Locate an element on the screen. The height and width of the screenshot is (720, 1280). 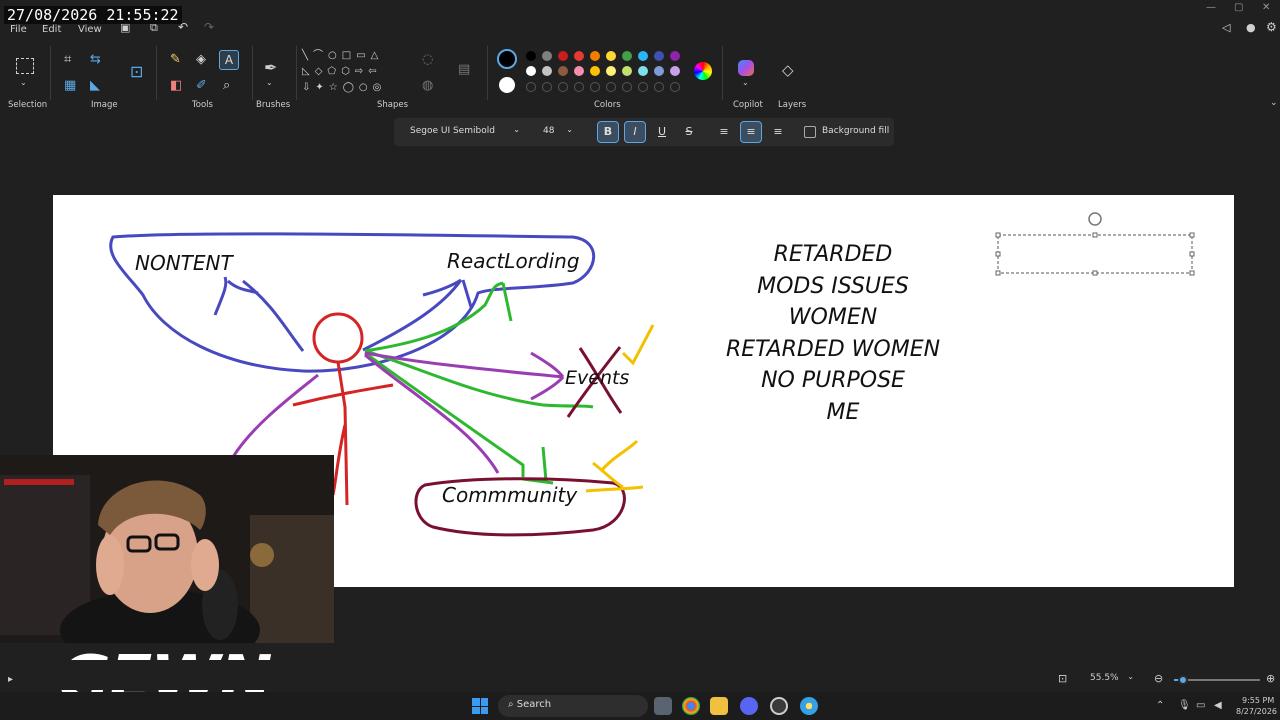
menu-view: View is located at coordinates (90, 29).